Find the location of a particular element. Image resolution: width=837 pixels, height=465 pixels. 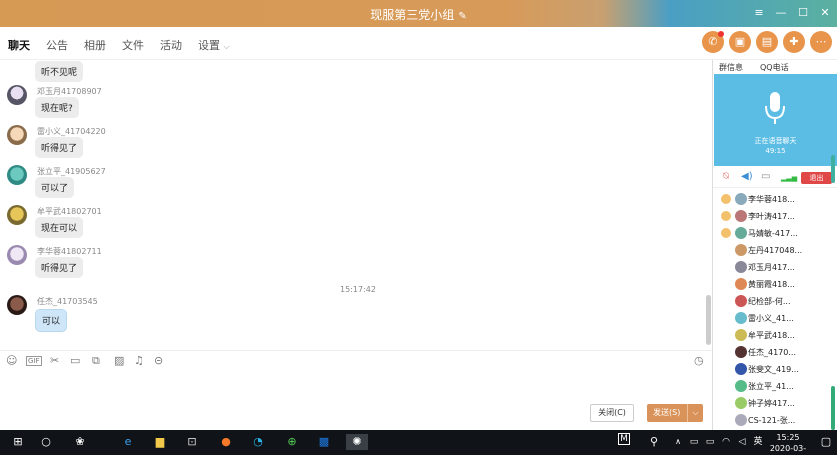

green-app-icon: ⊕ is located at coordinates (292, 442).